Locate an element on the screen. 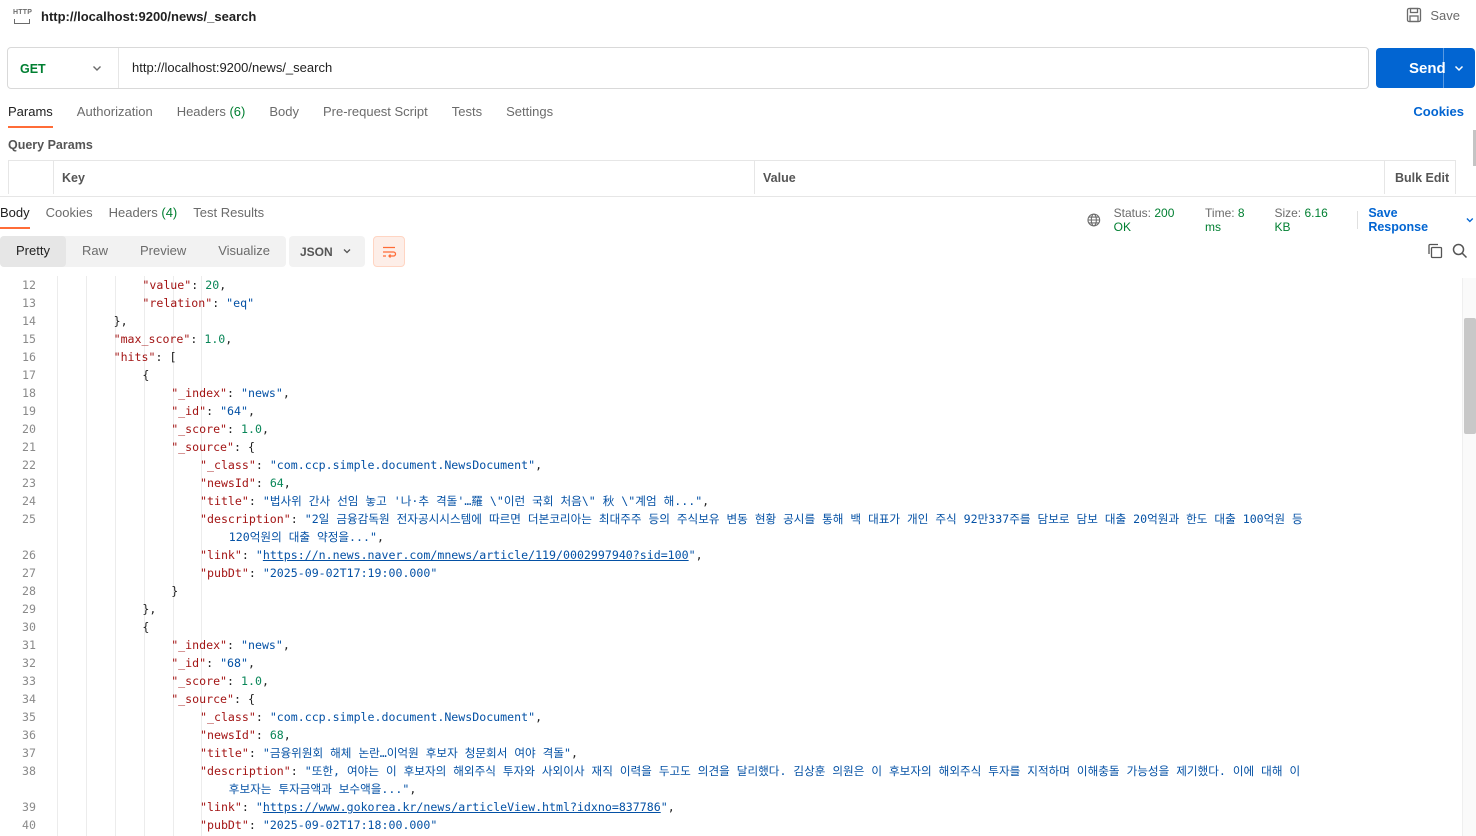 This screenshot has width=1476, height=836. line-number: 39 is located at coordinates (29, 807).